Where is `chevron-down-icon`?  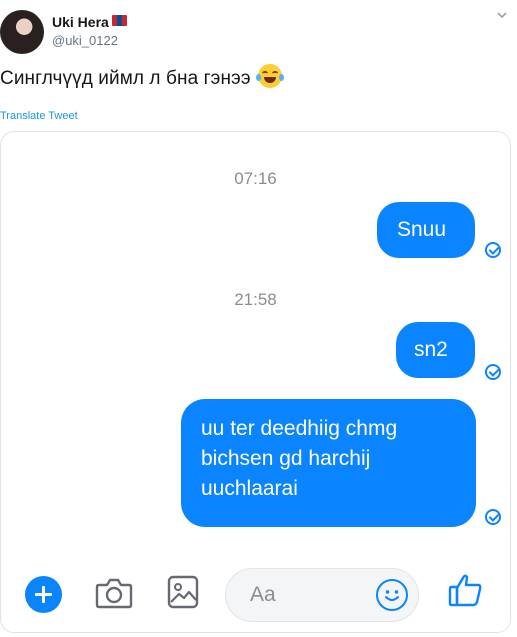 chevron-down-icon is located at coordinates (502, 15).